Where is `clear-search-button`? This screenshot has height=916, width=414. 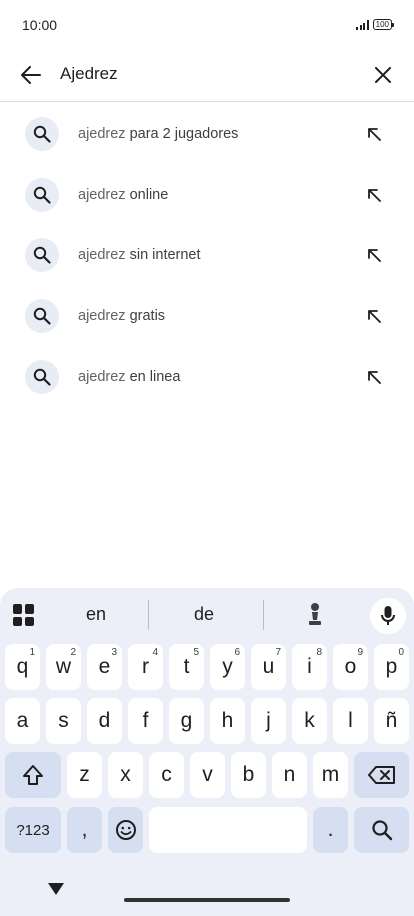 clear-search-button is located at coordinates (383, 75).